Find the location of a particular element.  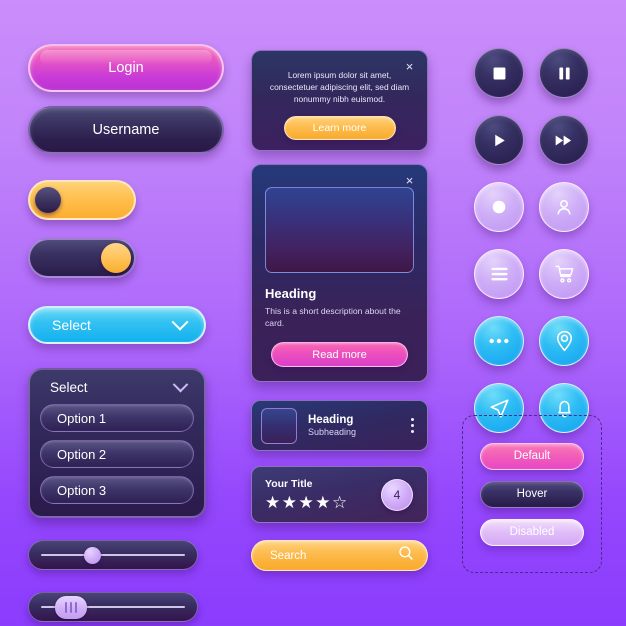

search-input: Search is located at coordinates (339, 555).